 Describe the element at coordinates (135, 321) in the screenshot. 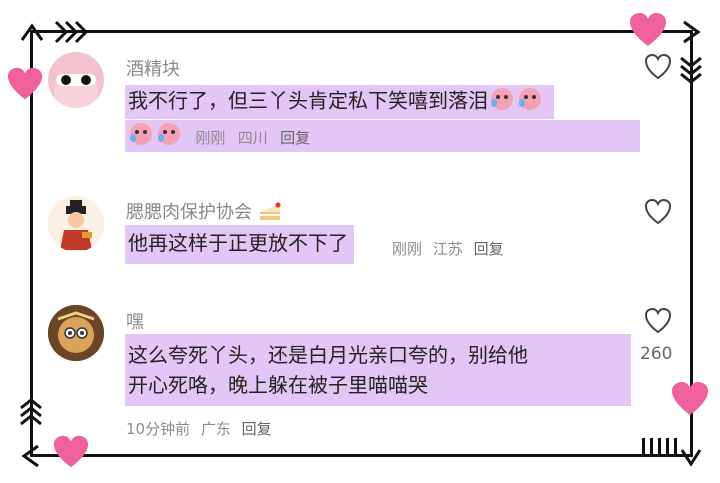

I see `username: 嘿` at that location.